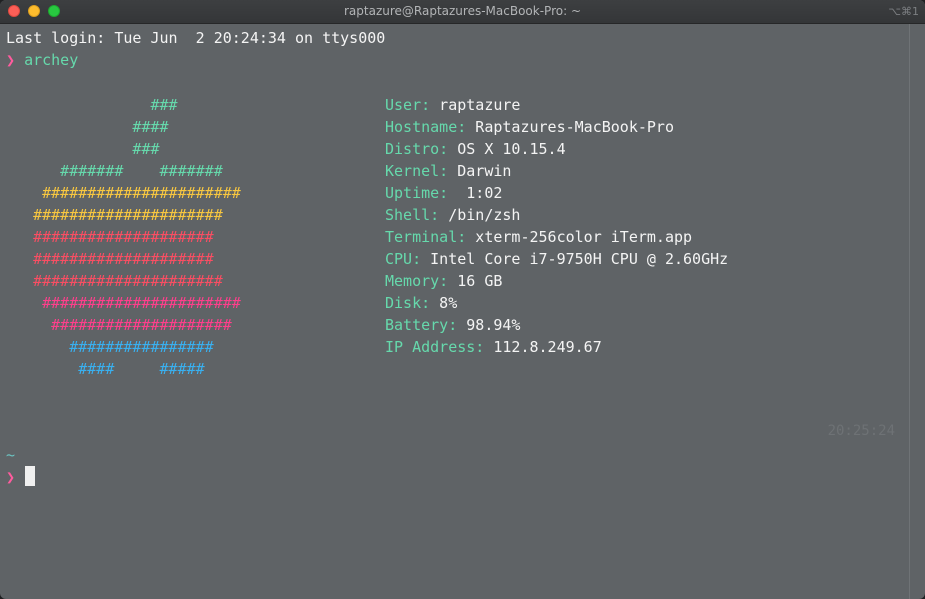 The height and width of the screenshot is (599, 925). Describe the element at coordinates (579, 237) in the screenshot. I see `info-value: xterm-256color iTerm.app` at that location.